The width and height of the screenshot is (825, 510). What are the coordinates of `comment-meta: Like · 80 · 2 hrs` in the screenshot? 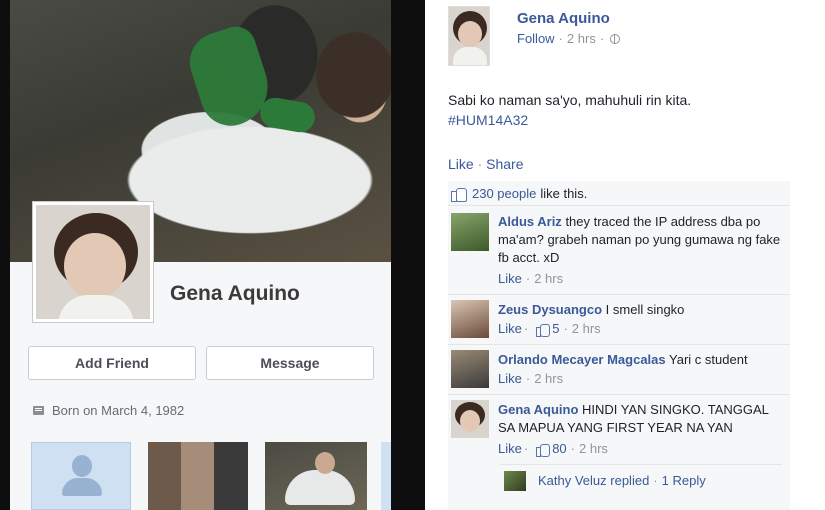 It's located at (553, 449).